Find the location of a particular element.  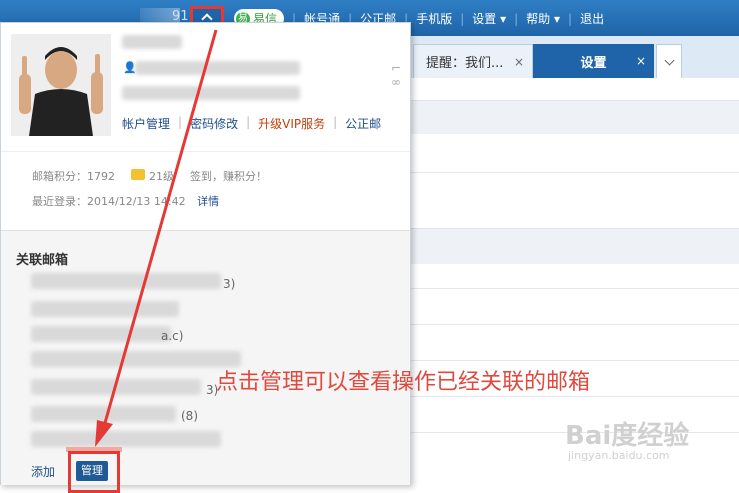

watermark-logo: Bai度经验 is located at coordinates (627, 436).